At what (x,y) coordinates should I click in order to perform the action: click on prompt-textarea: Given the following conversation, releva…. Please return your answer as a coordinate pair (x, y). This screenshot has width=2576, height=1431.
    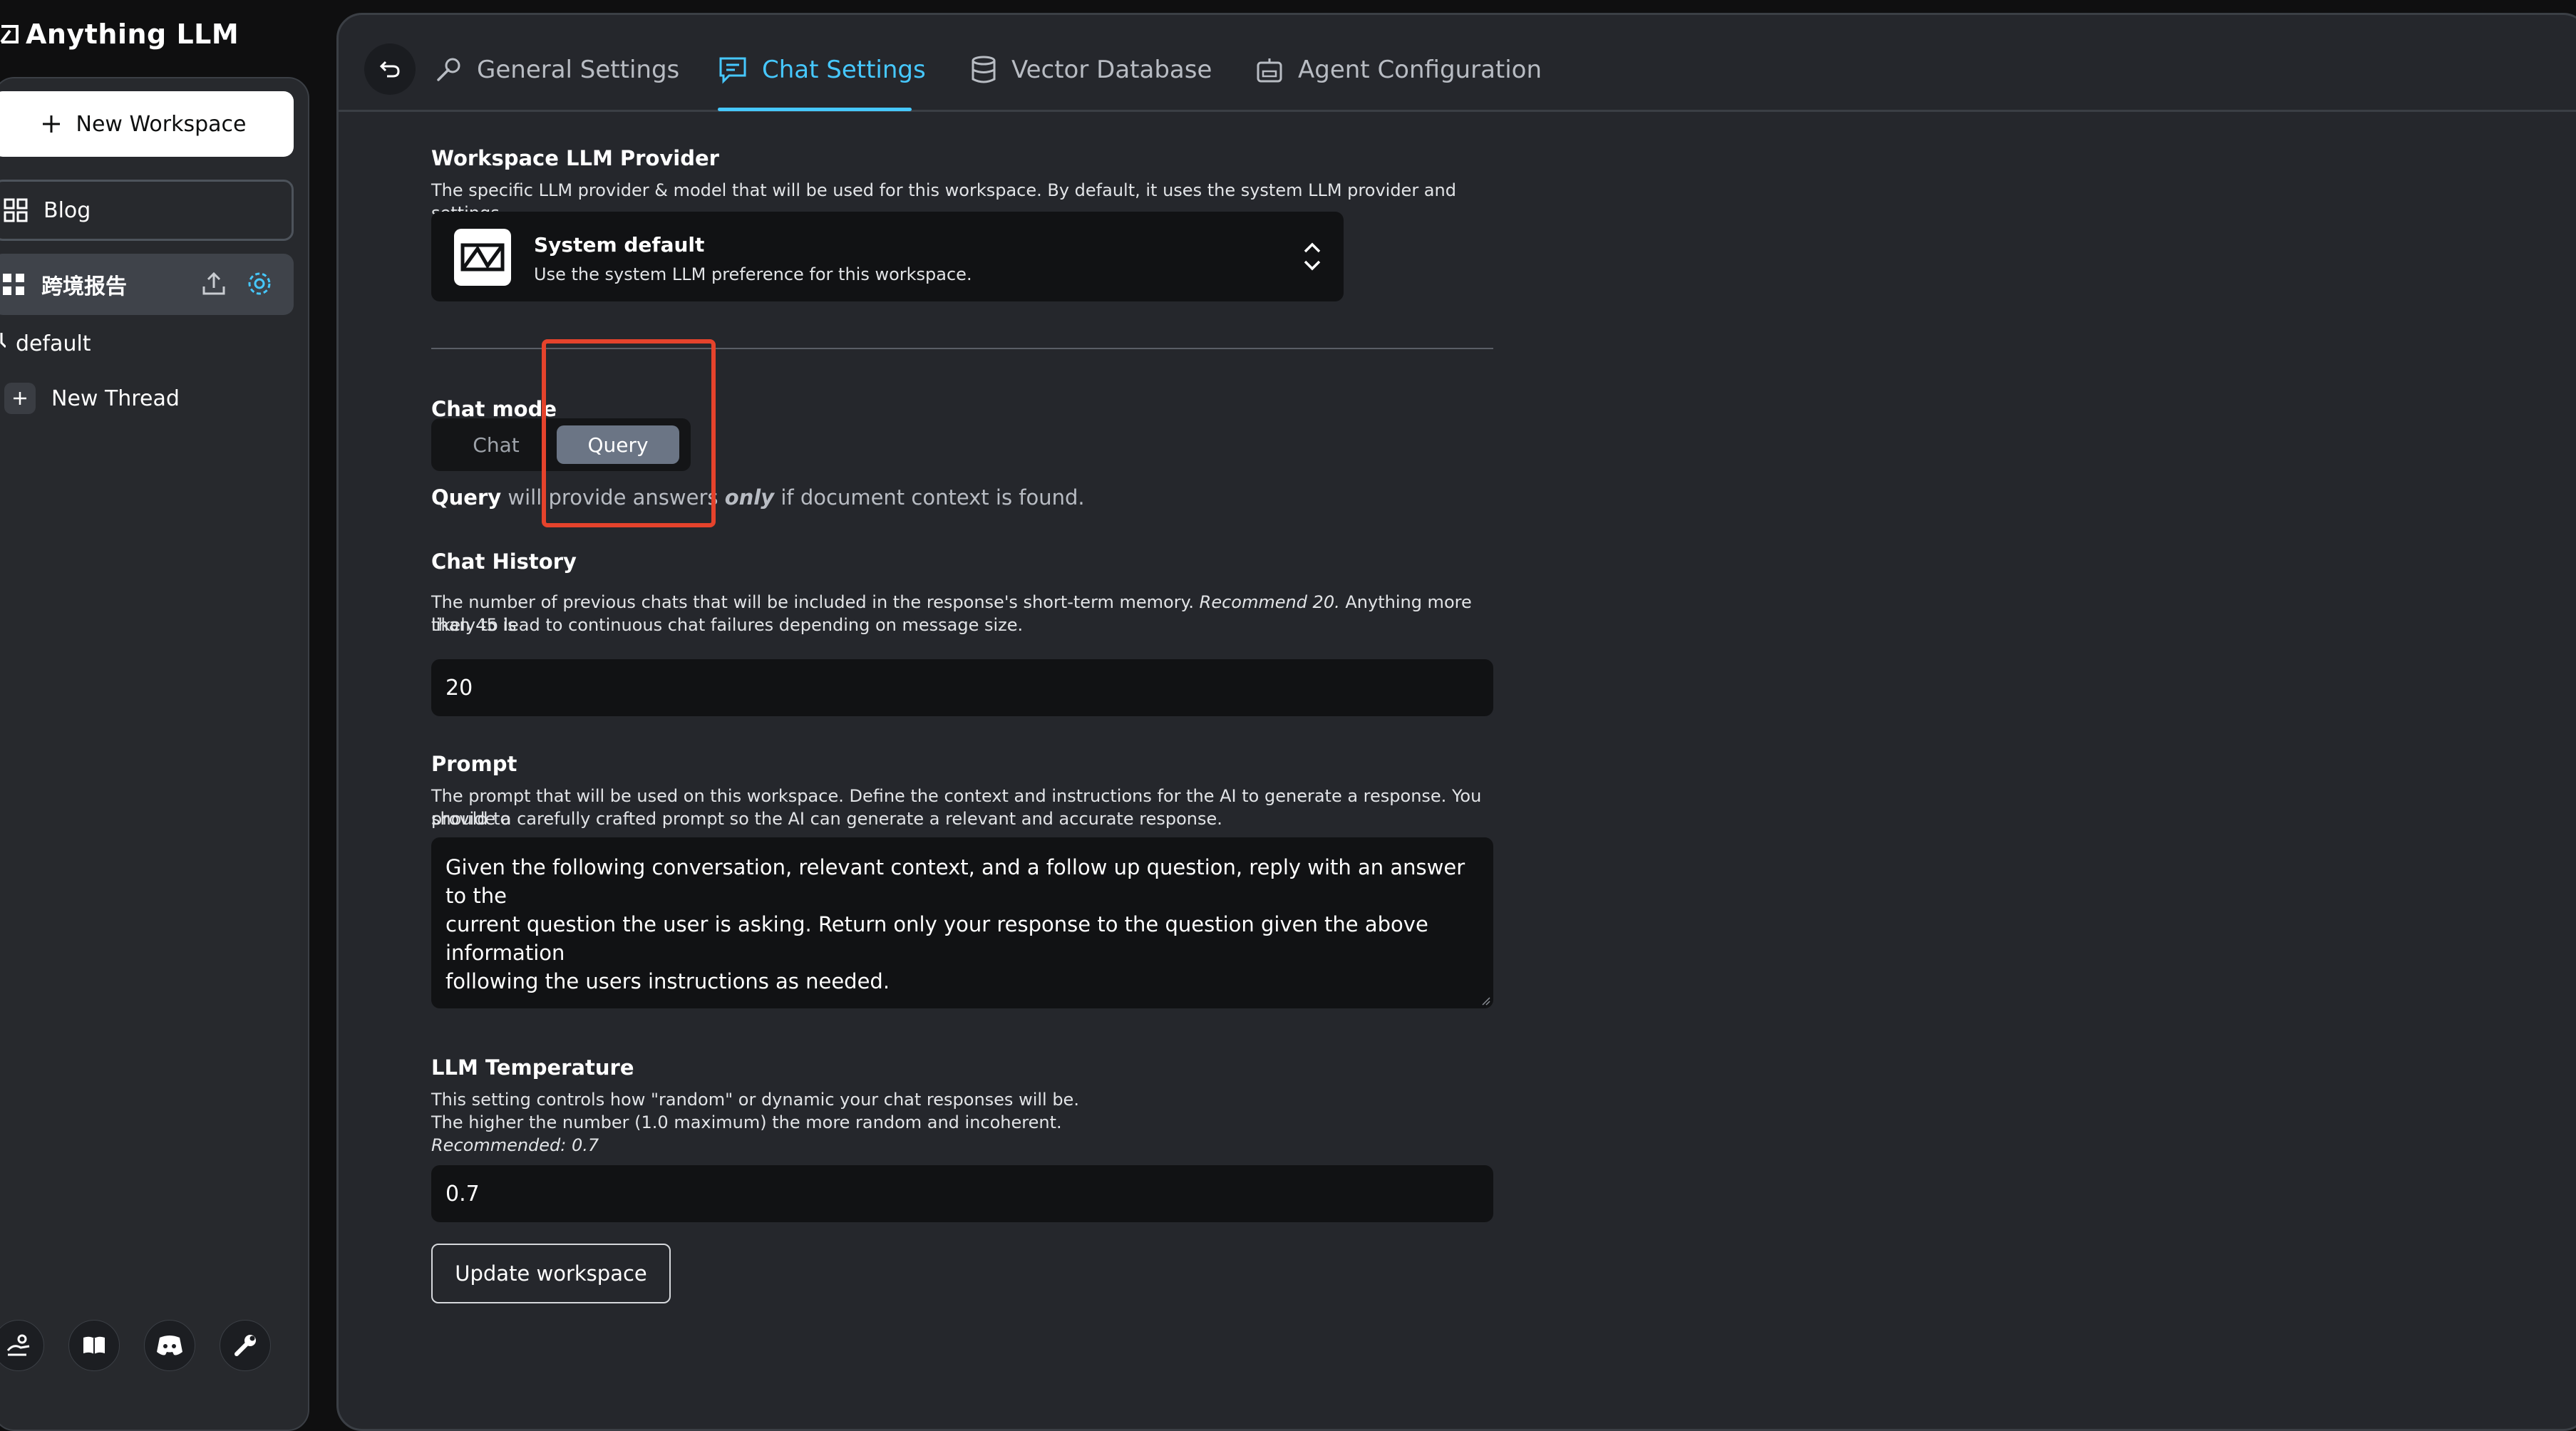
    Looking at the image, I should click on (962, 922).